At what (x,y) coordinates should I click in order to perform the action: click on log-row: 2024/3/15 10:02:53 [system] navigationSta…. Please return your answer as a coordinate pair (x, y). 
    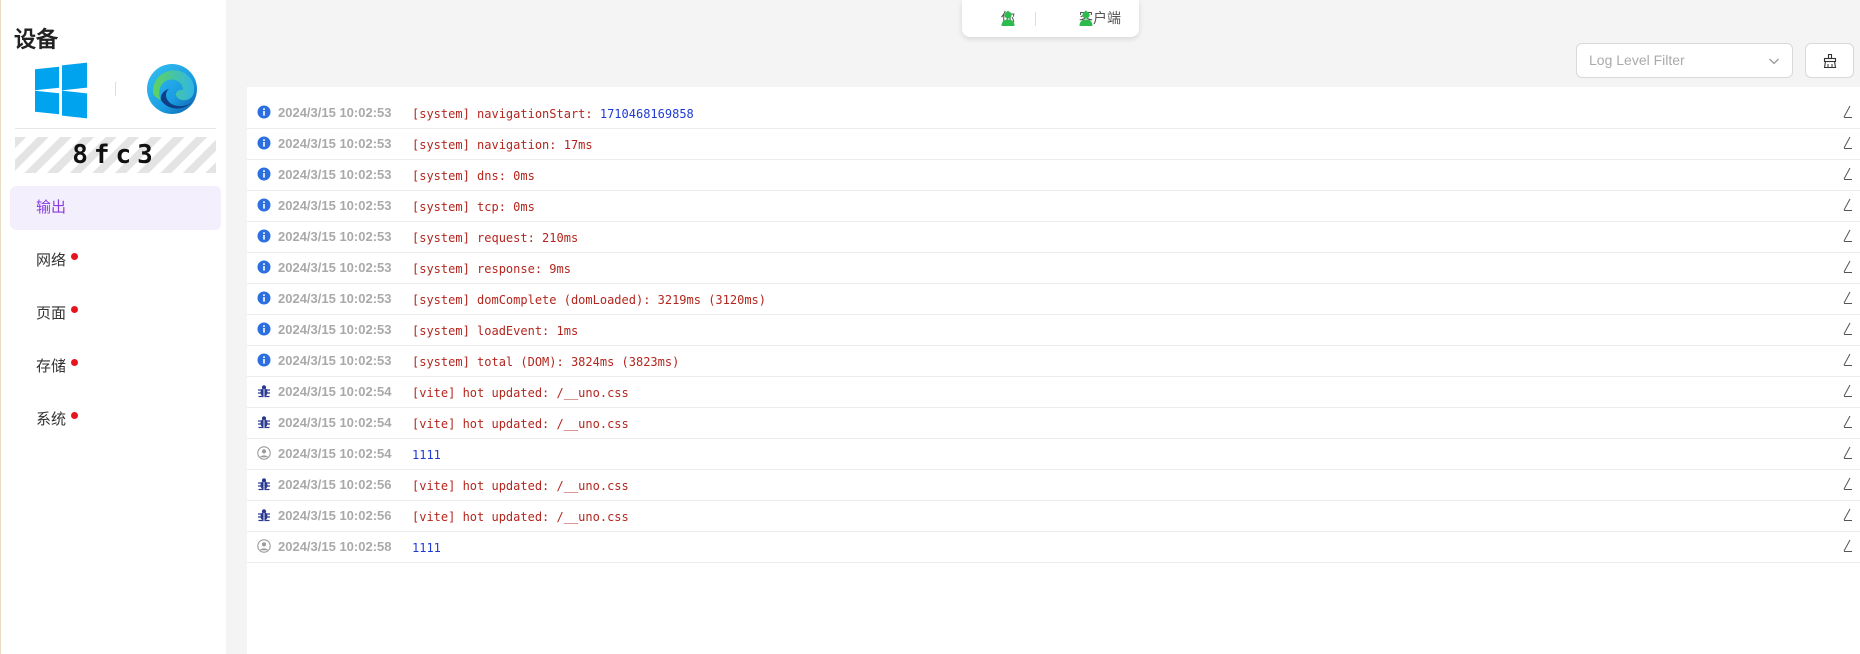
    Looking at the image, I should click on (1053, 113).